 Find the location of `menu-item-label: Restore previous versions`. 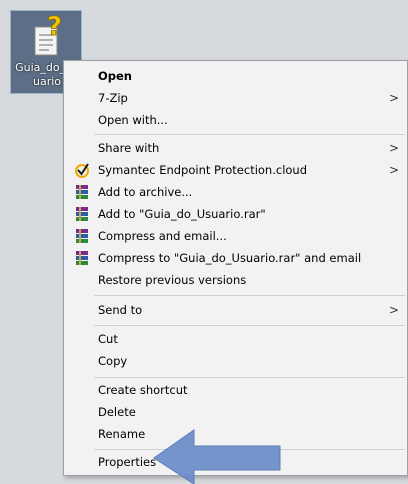

menu-item-label: Restore previous versions is located at coordinates (172, 280).